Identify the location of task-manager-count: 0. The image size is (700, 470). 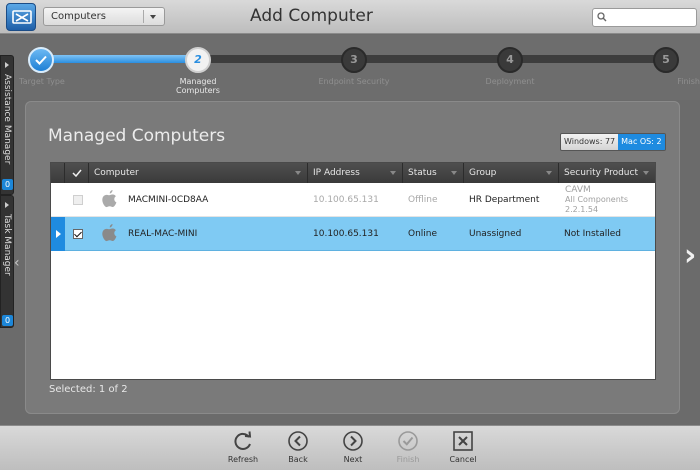
(7, 320).